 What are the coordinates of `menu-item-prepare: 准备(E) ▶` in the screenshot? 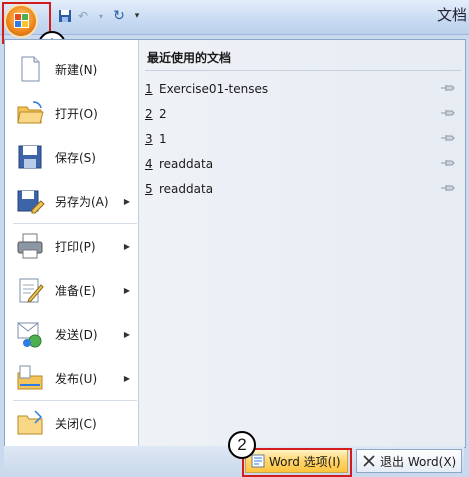 It's located at (71, 290).